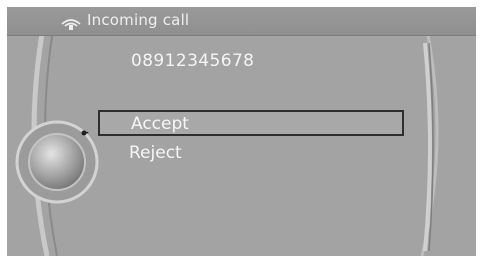 The height and width of the screenshot is (263, 483). I want to click on accept-option: Accept, so click(251, 123).